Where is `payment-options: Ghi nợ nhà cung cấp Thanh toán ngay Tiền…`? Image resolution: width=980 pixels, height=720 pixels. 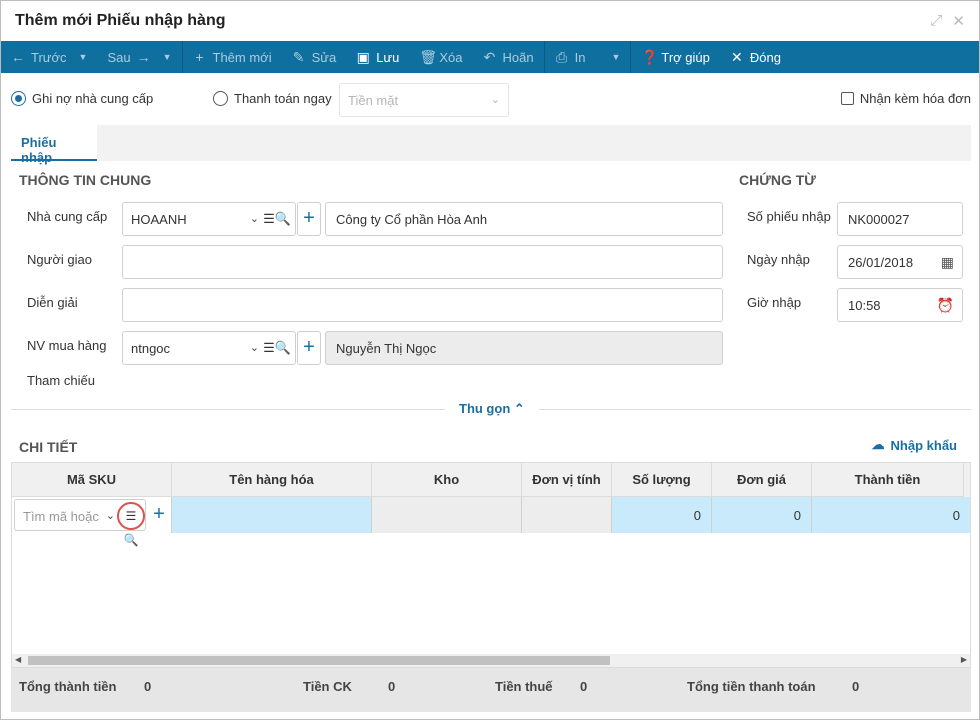 payment-options: Ghi nợ nhà cung cấp Thanh toán ngay Tiền… is located at coordinates (491, 100).